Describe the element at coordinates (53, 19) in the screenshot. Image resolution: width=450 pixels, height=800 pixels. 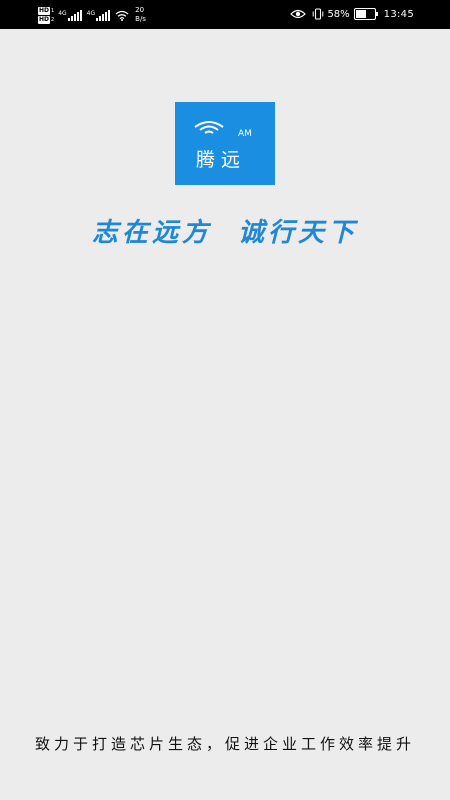
I see `sim2-number: 2` at that location.